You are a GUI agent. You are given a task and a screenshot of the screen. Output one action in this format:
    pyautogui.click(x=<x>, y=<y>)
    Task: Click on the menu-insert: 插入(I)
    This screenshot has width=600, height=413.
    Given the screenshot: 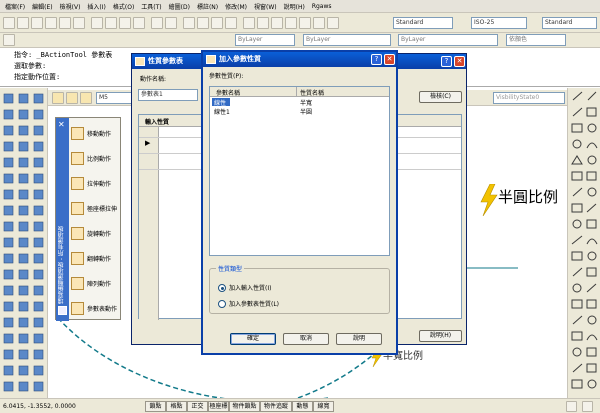 What is the action you would take?
    pyautogui.click(x=96, y=6)
    